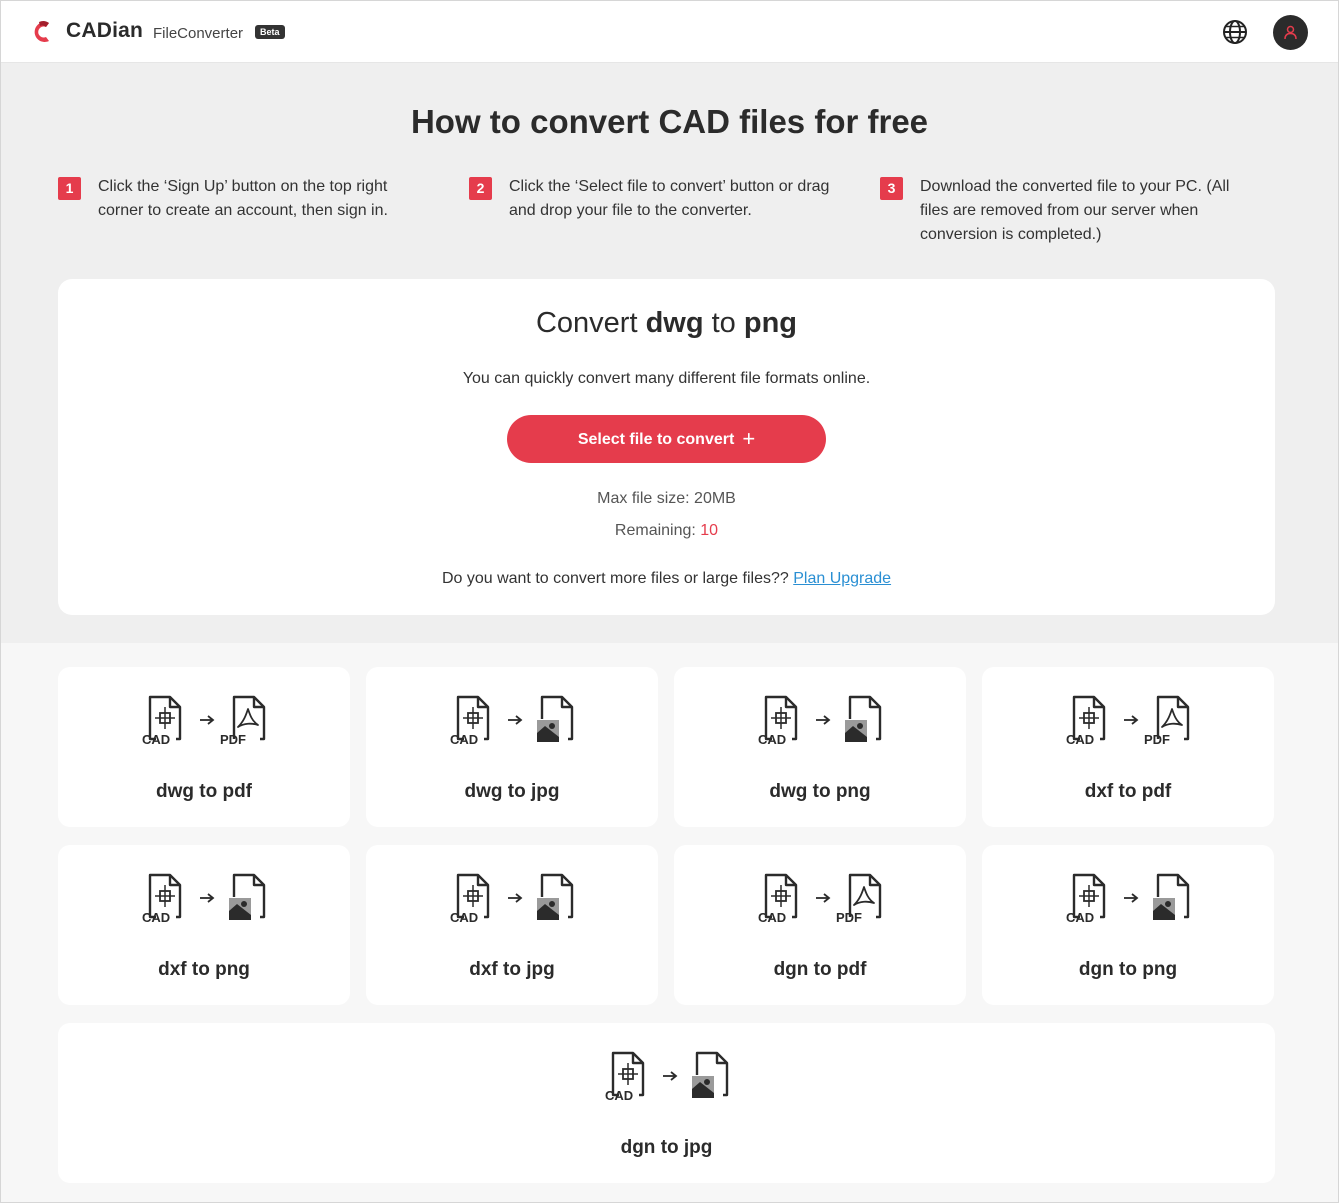 This screenshot has width=1339, height=1203. What do you see at coordinates (42, 32) in the screenshot?
I see `cadian-logo-icon` at bounding box center [42, 32].